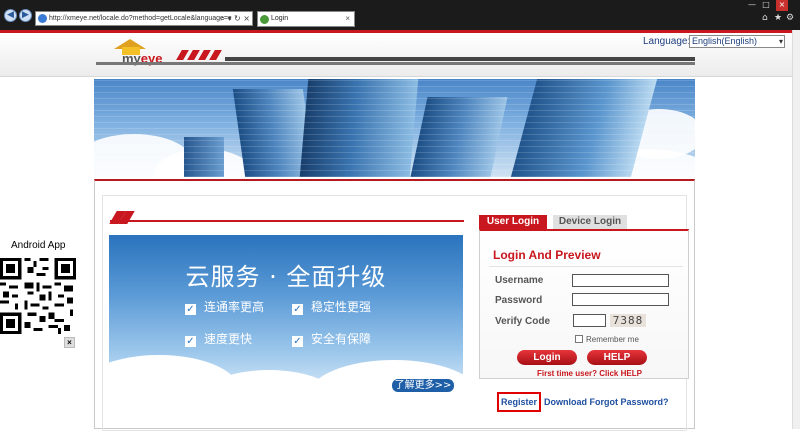 The height and width of the screenshot is (431, 800). I want to click on android-qr-code, so click(38, 296).